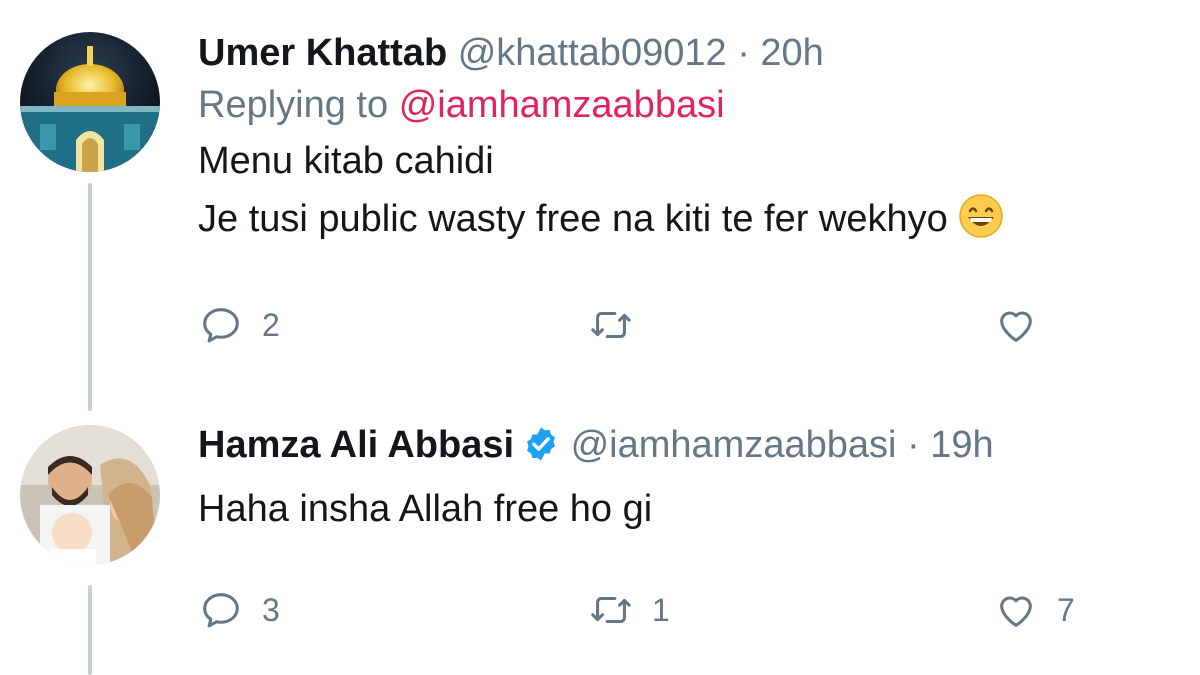 Image resolution: width=1200 pixels, height=675 pixels. I want to click on like-count: 7, so click(1066, 609).